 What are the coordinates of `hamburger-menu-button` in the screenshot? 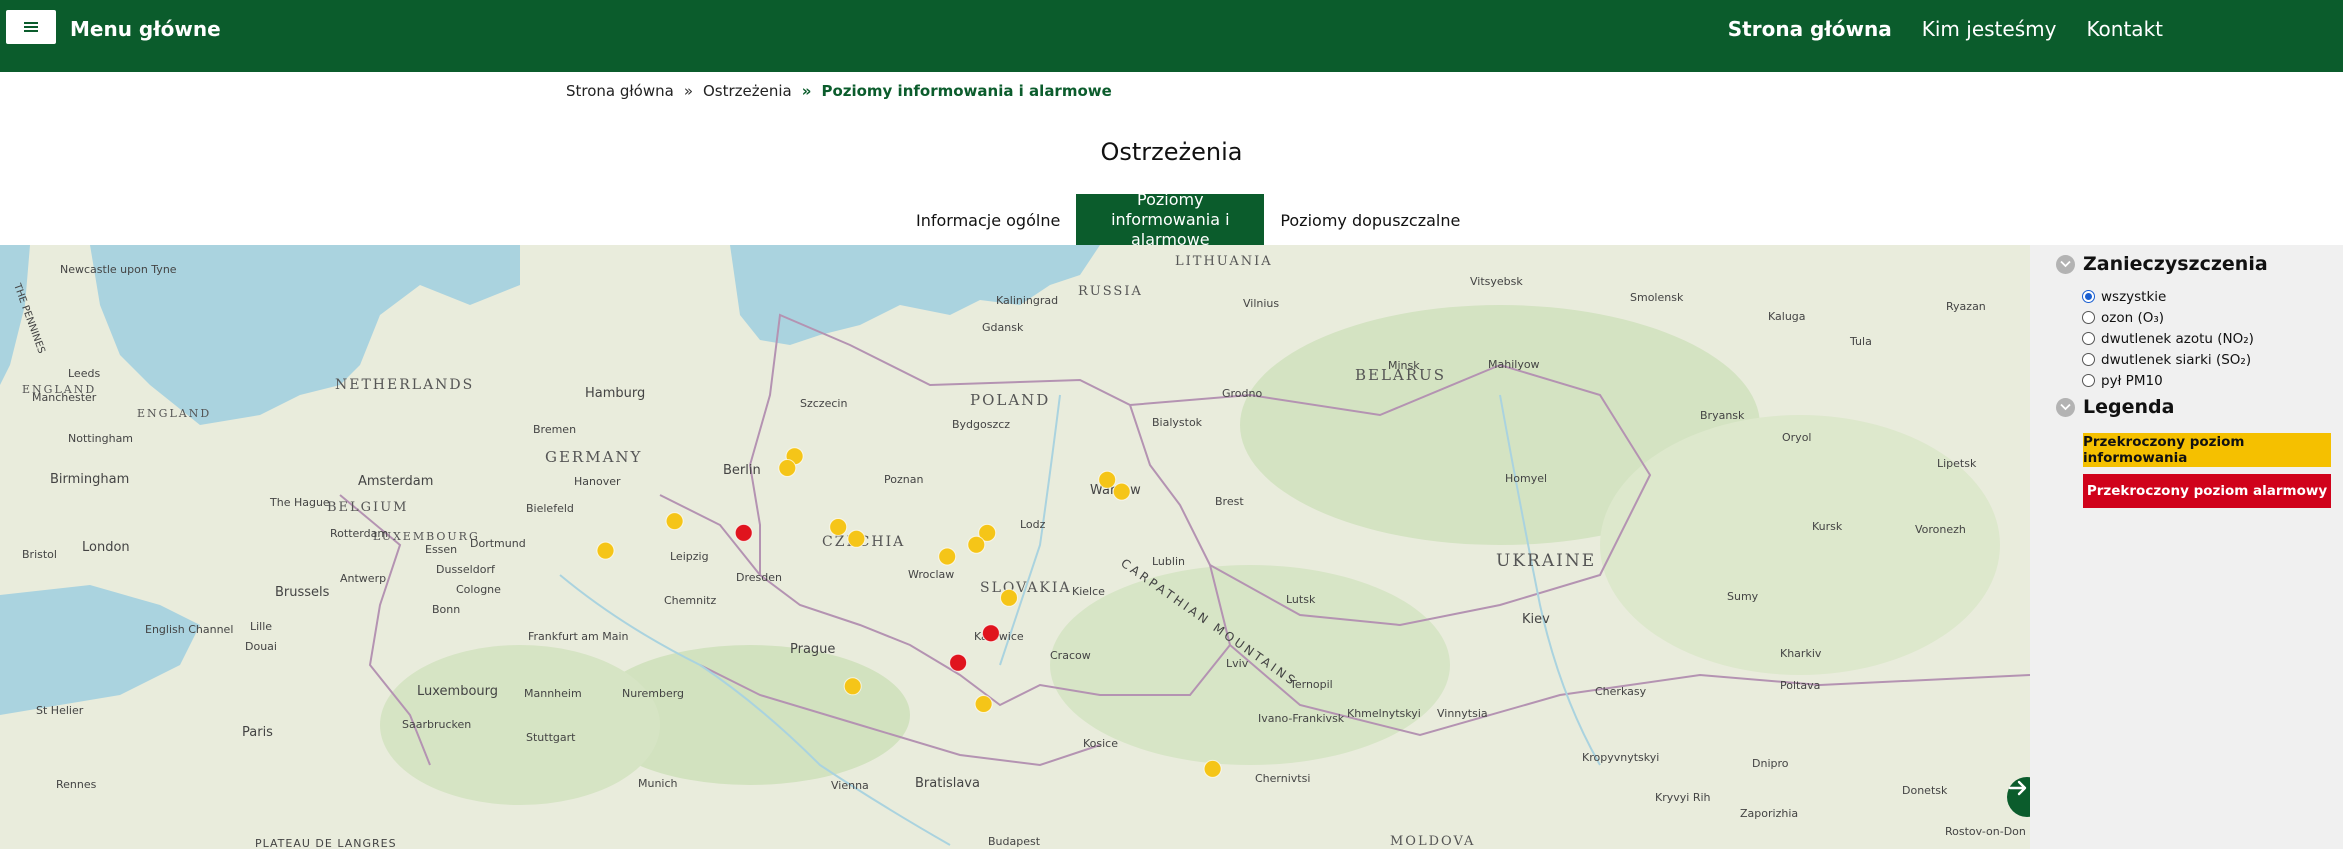 It's located at (31, 27).